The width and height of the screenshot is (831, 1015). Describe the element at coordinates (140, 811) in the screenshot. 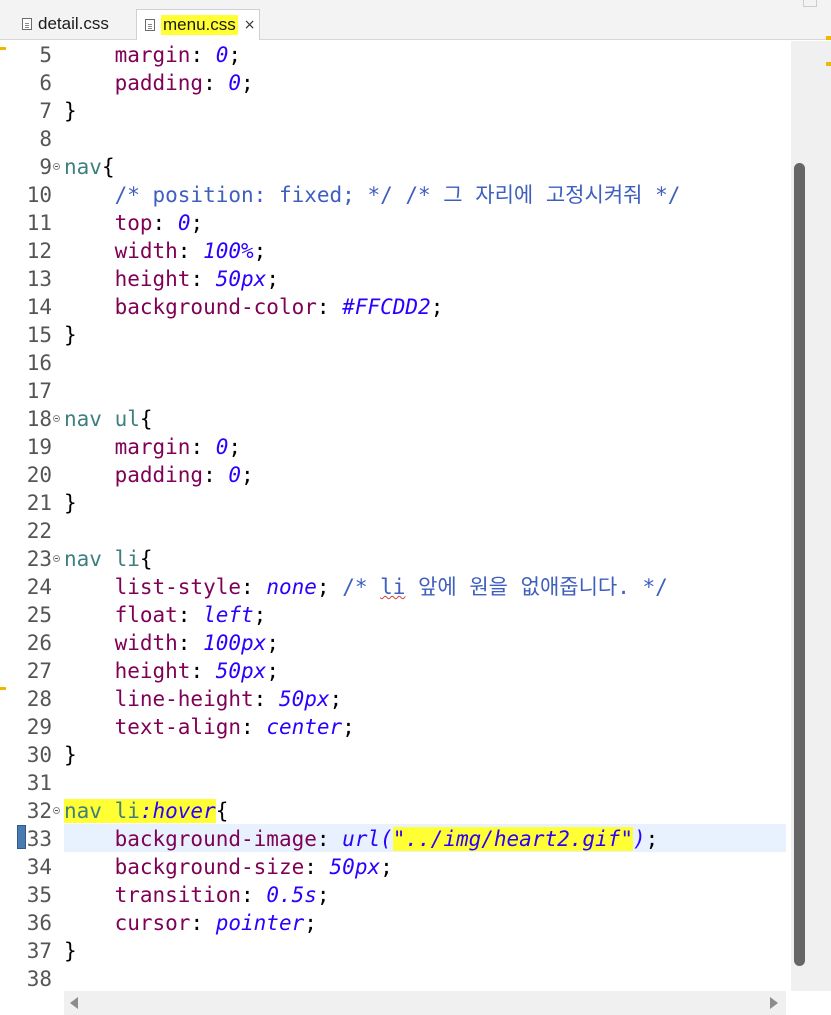

I see `yellow-highlight: nav li:hover` at that location.